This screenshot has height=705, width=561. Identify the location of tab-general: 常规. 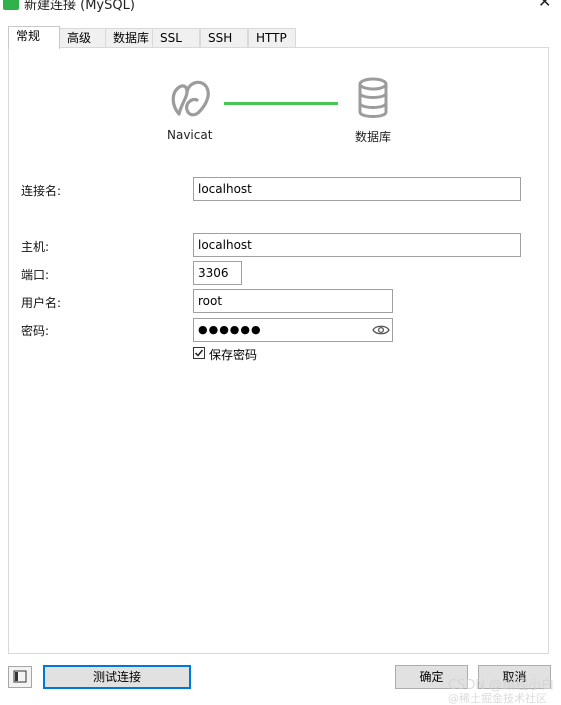
(34, 37).